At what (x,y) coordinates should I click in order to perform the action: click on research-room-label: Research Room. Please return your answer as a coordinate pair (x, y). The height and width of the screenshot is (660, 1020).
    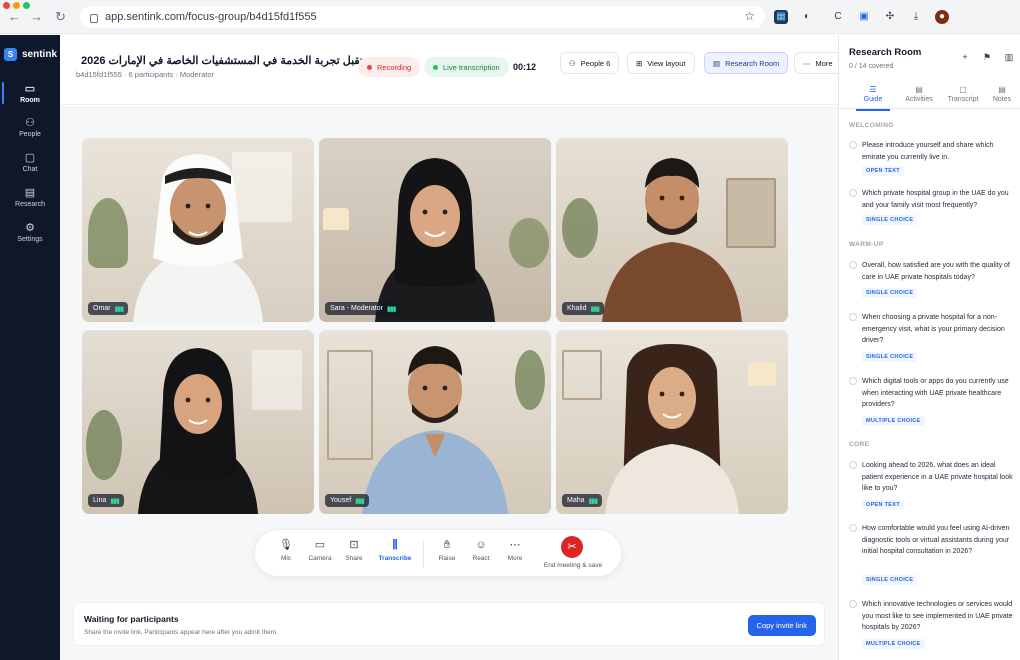
    Looking at the image, I should click on (752, 63).